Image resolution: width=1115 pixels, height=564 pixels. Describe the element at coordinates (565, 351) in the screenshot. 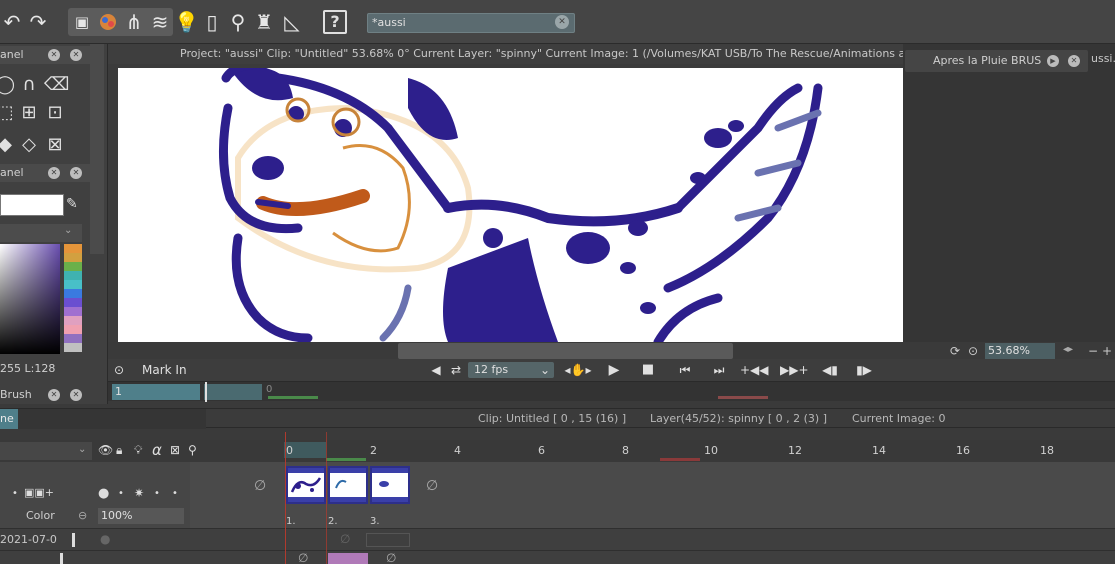

I see `canvas-horizontal-scrollbar` at that location.